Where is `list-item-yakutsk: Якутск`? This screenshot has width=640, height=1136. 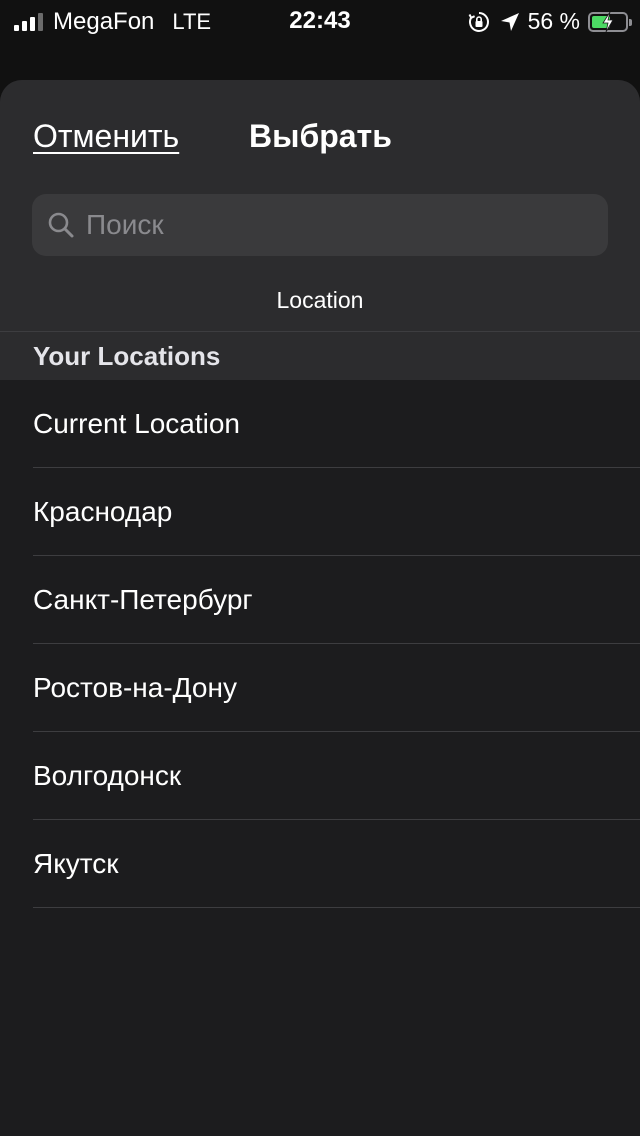 list-item-yakutsk: Якутск is located at coordinates (320, 864).